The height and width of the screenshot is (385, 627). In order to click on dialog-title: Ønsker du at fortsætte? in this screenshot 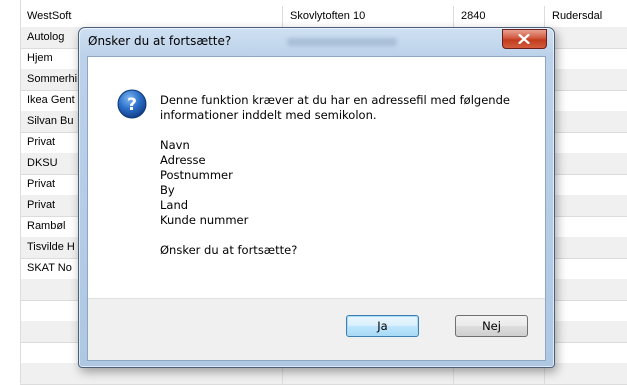, I will do `click(160, 41)`.